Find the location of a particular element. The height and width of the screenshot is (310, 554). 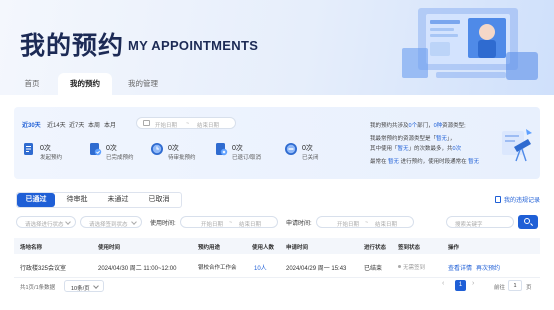

period-this-month: 本月 is located at coordinates (110, 124).